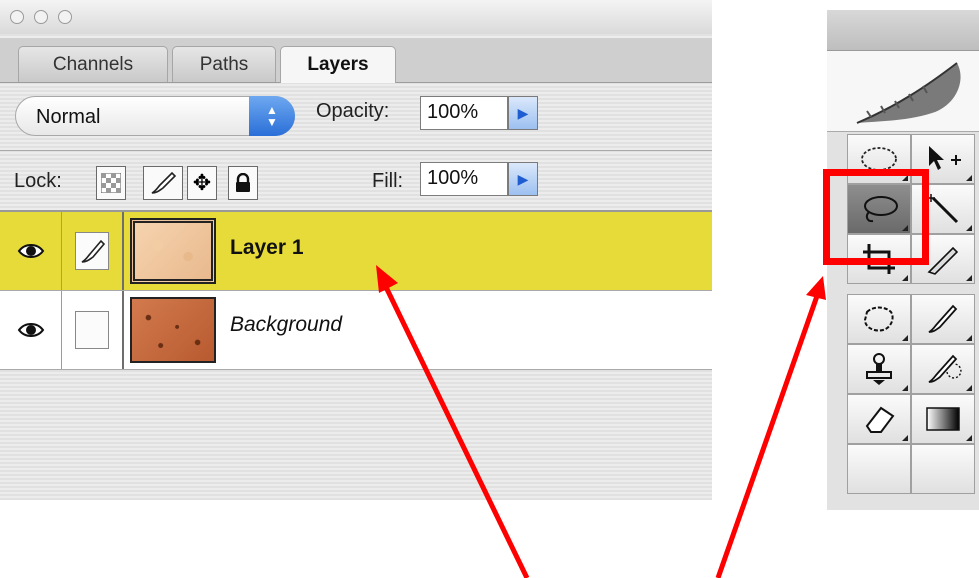 This screenshot has height=578, width=979. I want to click on history-brush-tool-button, so click(943, 369).